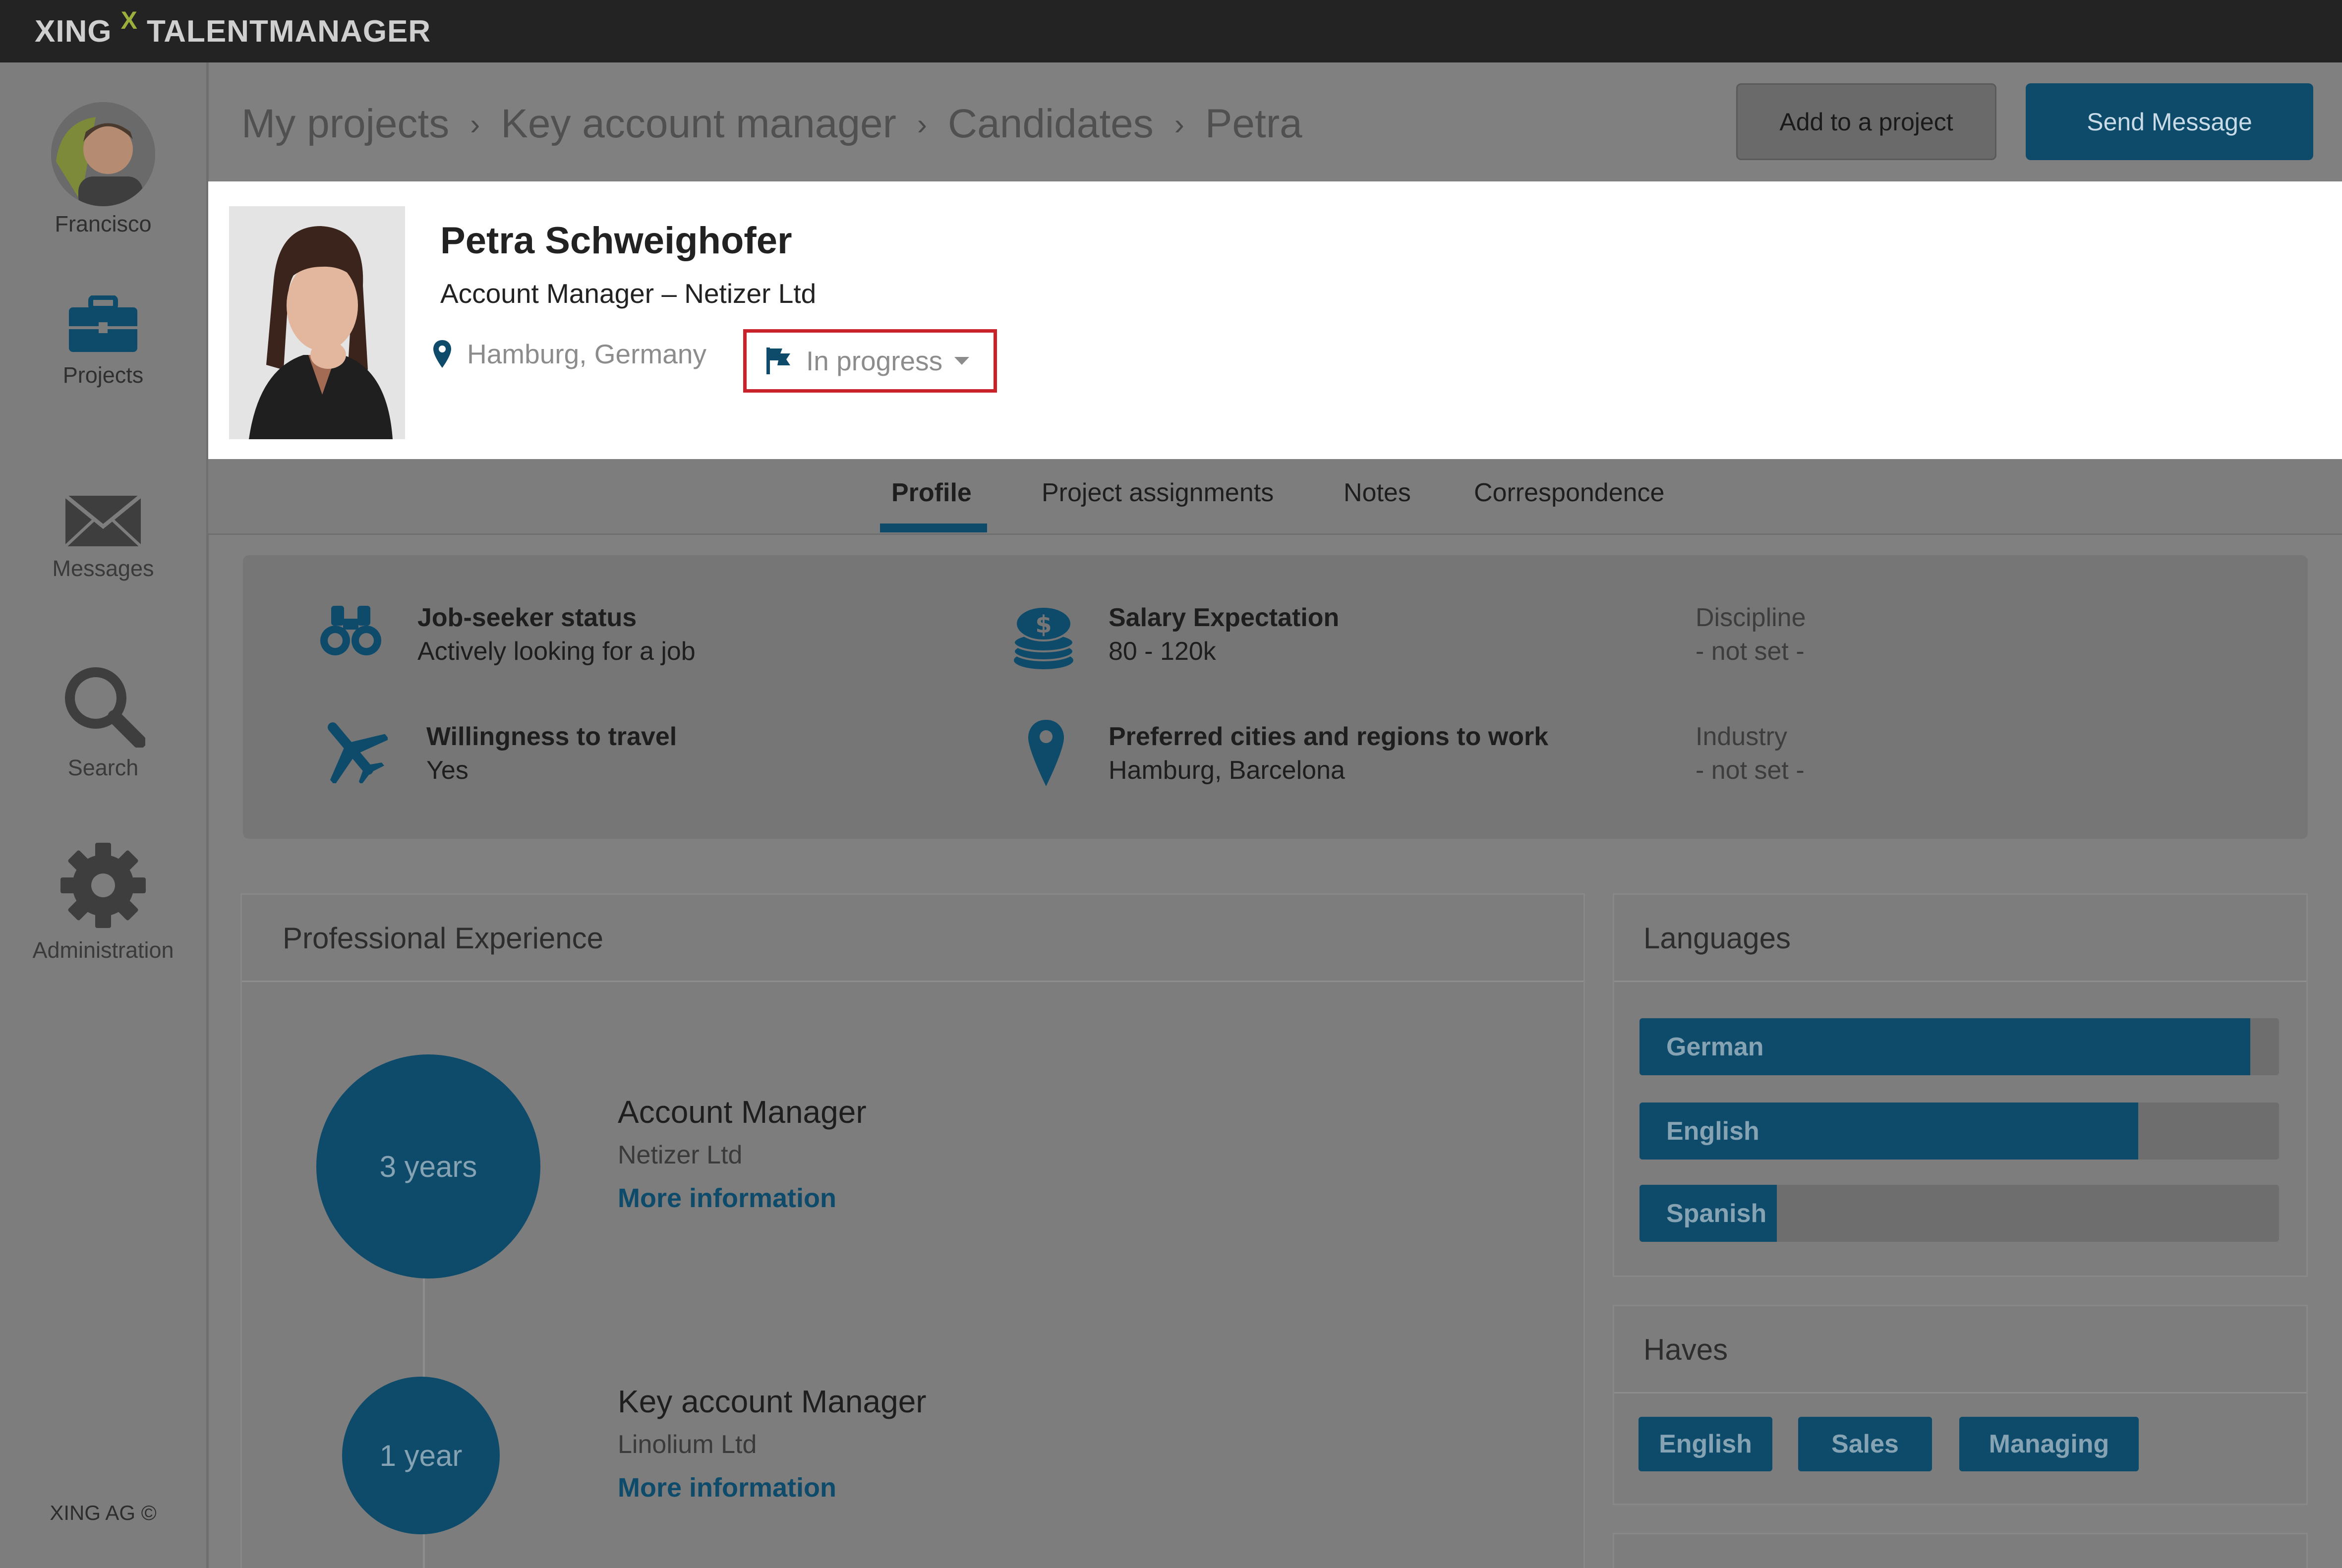 This screenshot has width=2342, height=1568. What do you see at coordinates (778, 361) in the screenshot?
I see `flag-icon` at bounding box center [778, 361].